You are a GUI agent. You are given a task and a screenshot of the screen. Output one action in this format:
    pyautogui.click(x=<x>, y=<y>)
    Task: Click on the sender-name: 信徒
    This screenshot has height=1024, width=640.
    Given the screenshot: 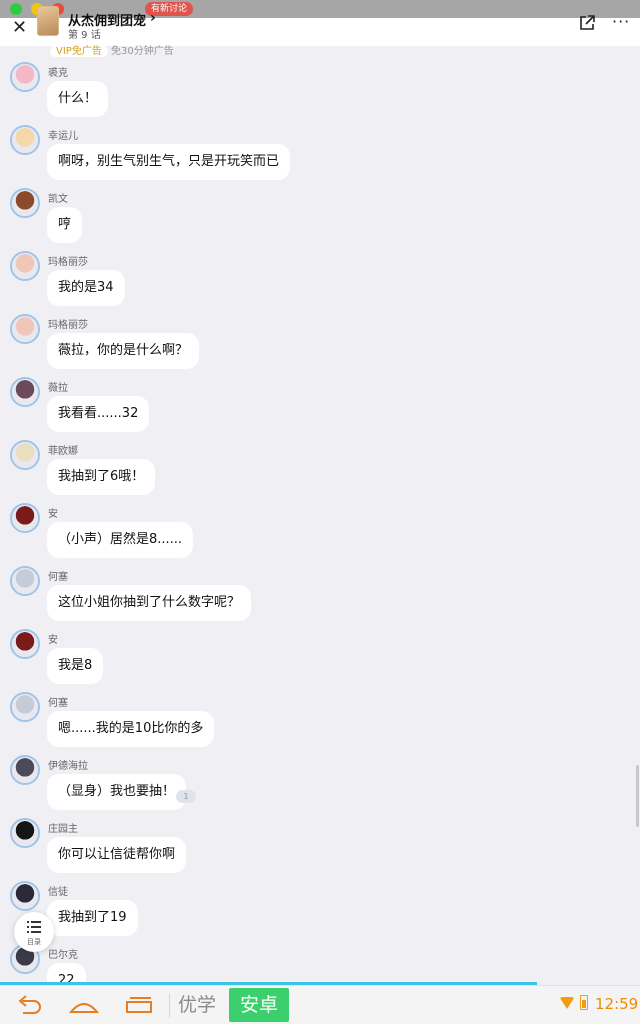 What is the action you would take?
    pyautogui.click(x=58, y=892)
    